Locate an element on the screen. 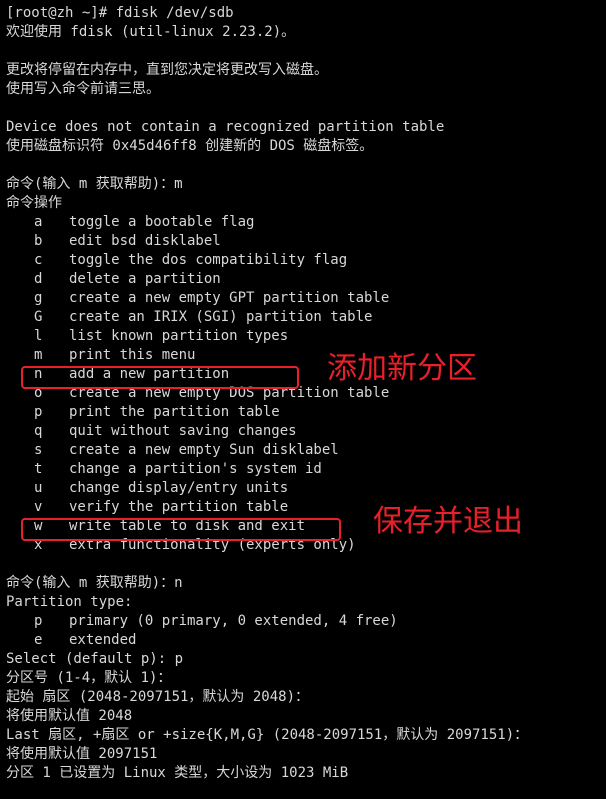 Image resolution: width=606 pixels, height=799 pixels. terminal-after-menu-output: 命令(输入 m 获取帮助)：n Partition type: is located at coordinates (306, 583).